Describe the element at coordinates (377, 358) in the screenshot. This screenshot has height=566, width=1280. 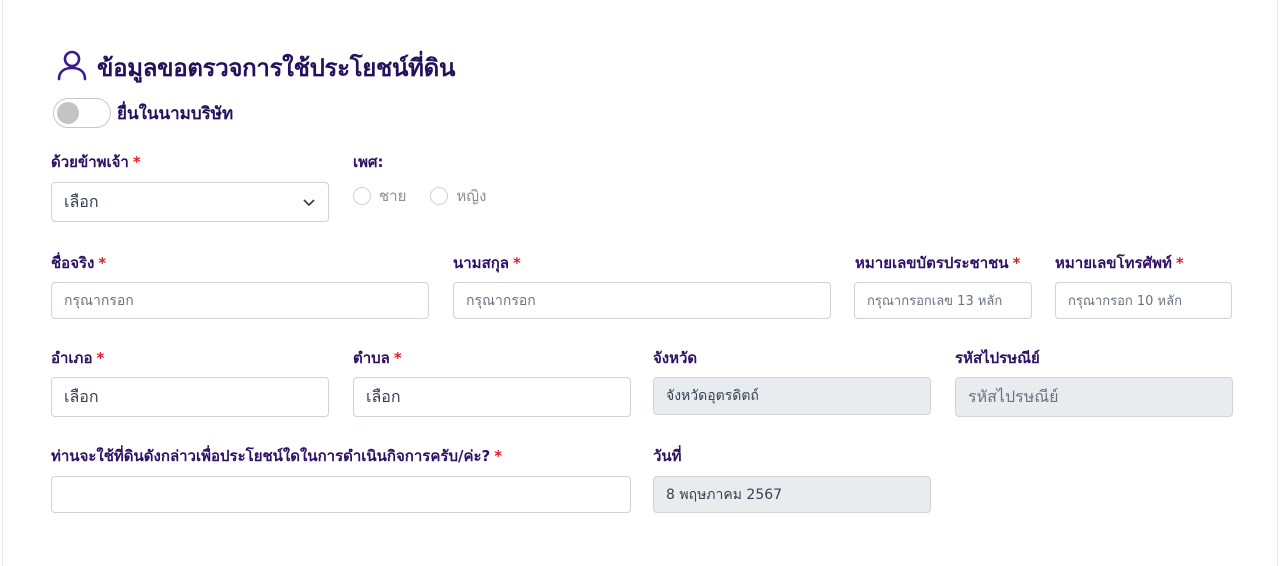
I see `subdistrict-label: ตำบล *` at that location.